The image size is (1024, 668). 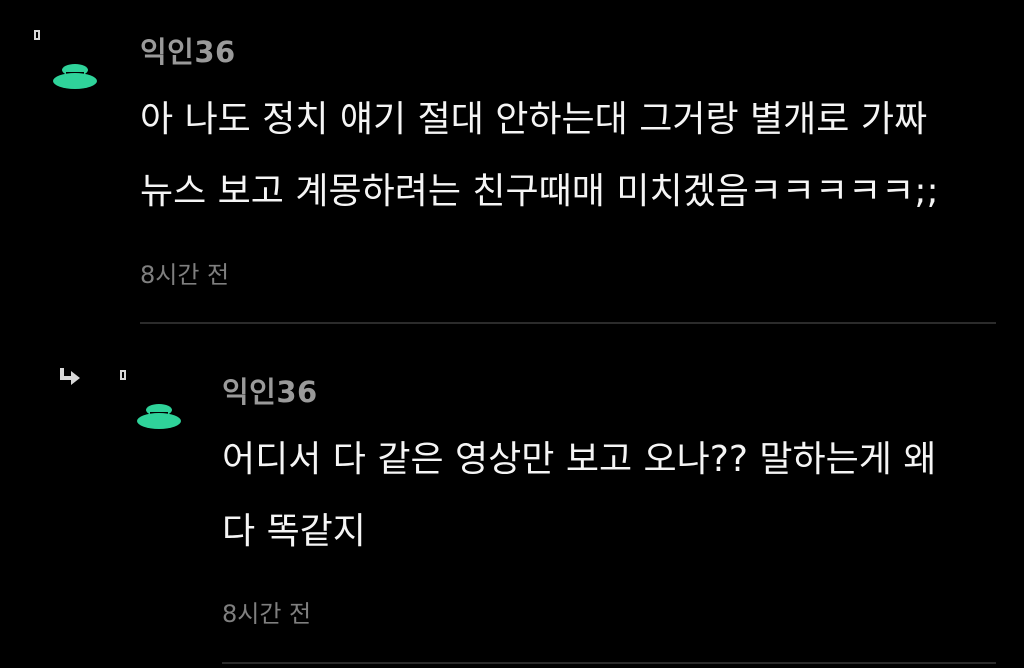 I want to click on reply-arrow-icon, so click(x=70, y=376).